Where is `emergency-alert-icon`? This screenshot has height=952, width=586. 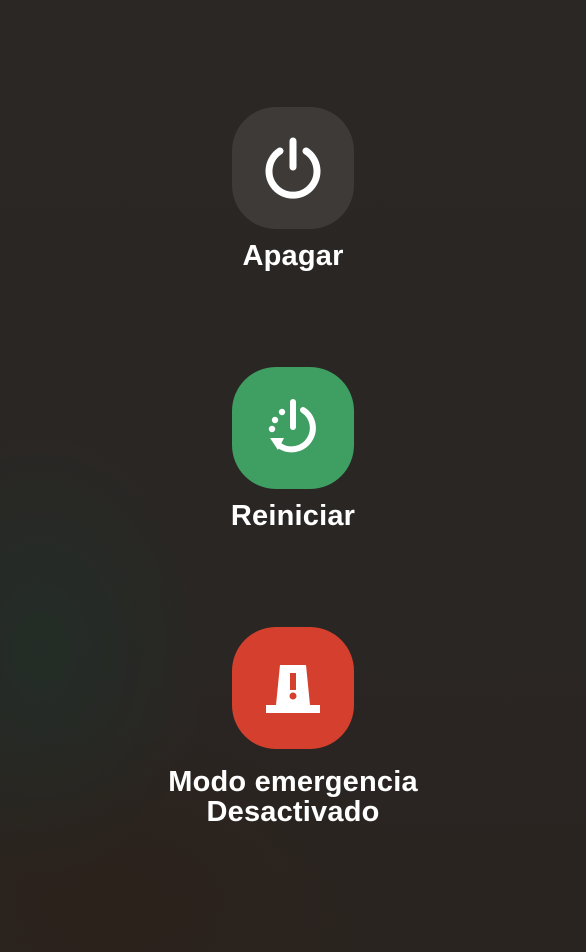
emergency-alert-icon is located at coordinates (293, 689).